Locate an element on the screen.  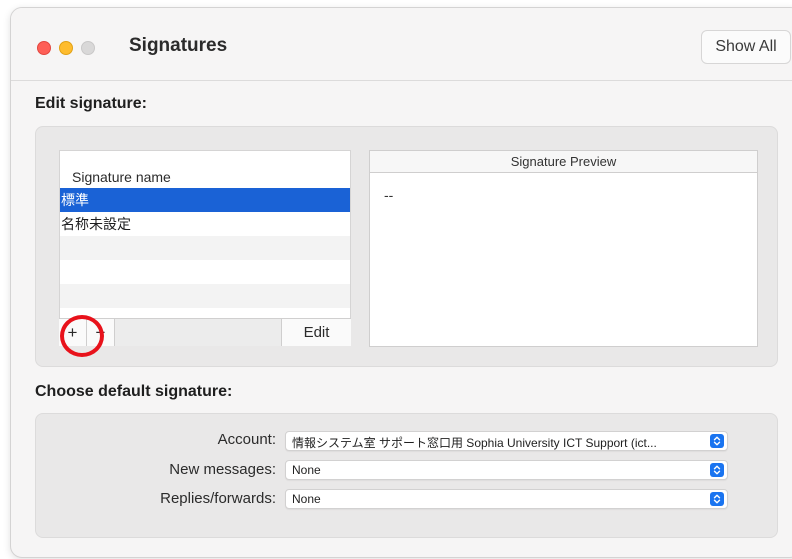
show-all-button: Show All is located at coordinates (746, 47).